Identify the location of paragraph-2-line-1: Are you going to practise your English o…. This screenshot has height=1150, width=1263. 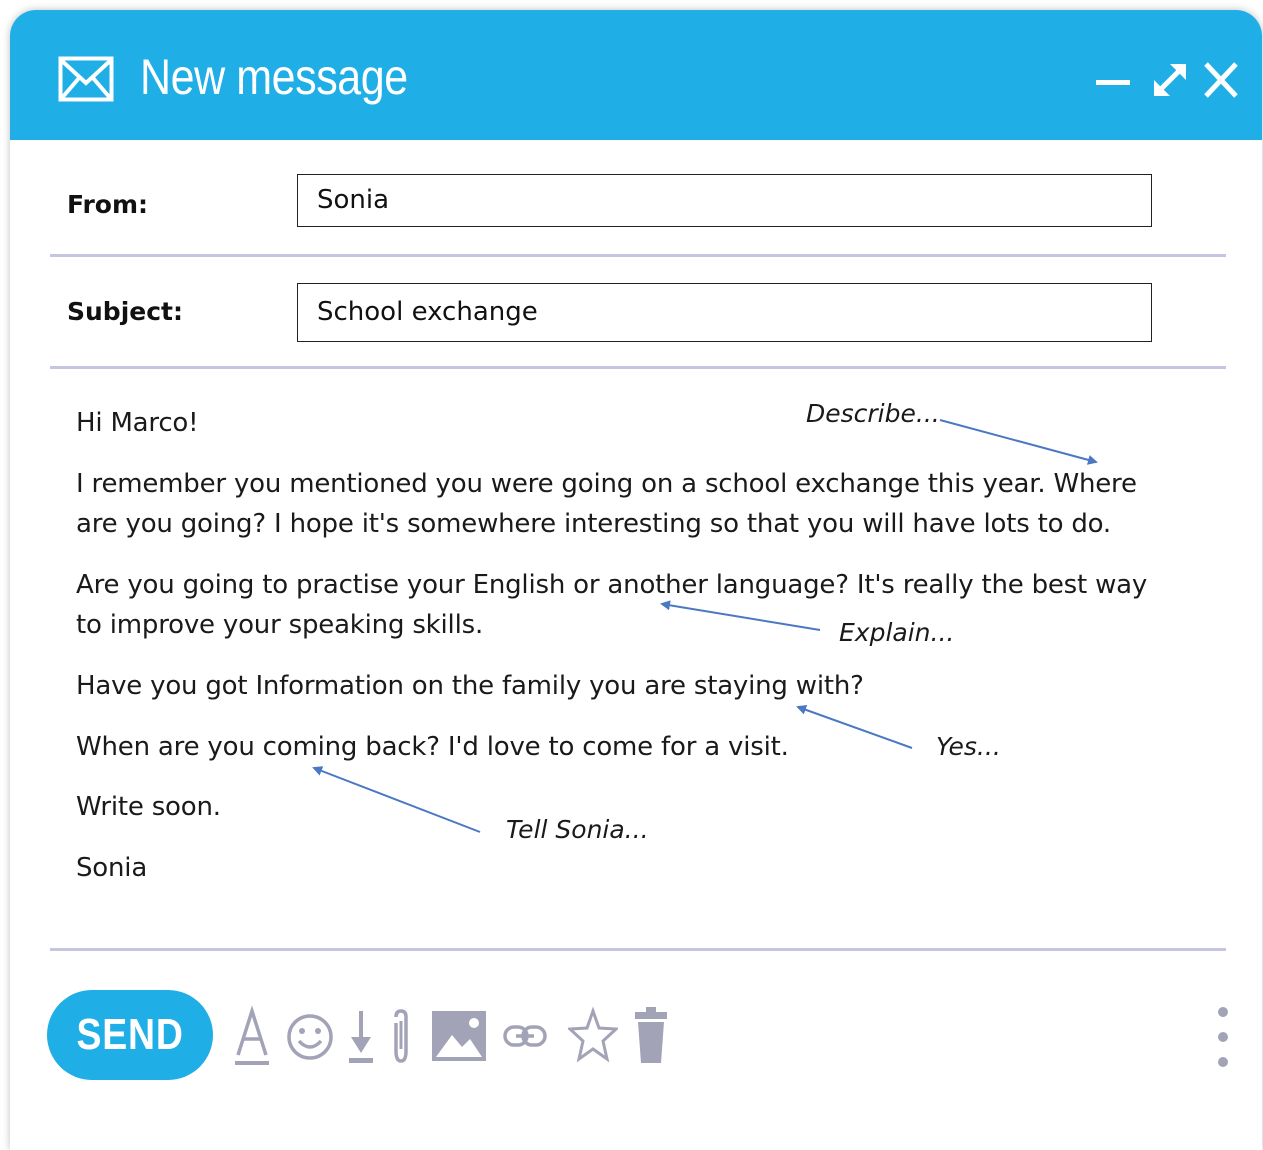
(612, 585).